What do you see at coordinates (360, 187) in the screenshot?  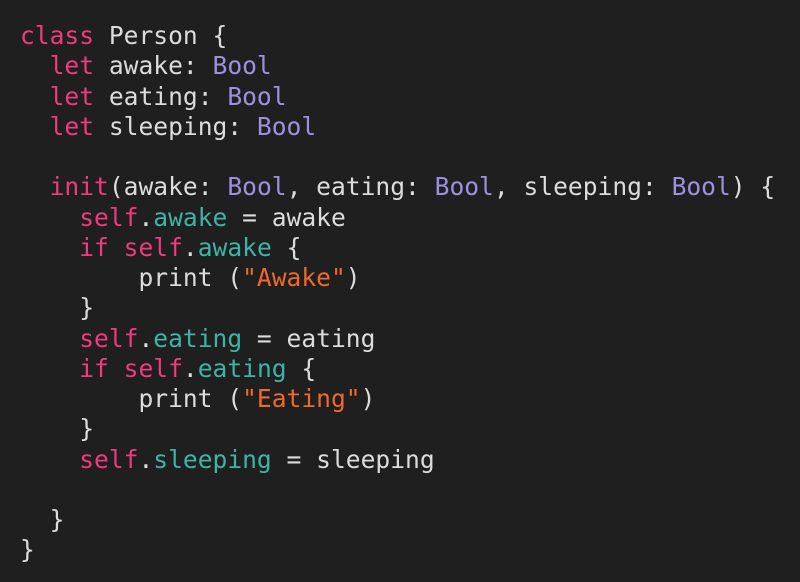 I see `code-text: , eating:` at bounding box center [360, 187].